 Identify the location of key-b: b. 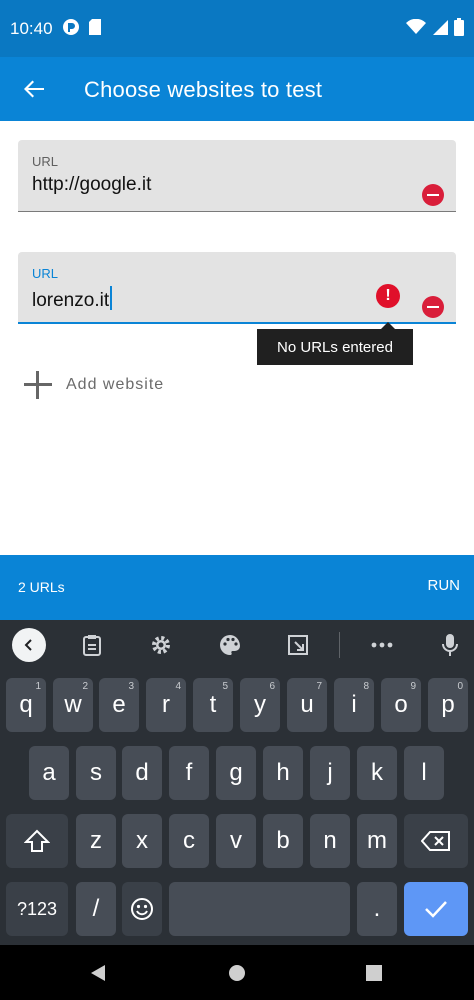
(283, 841).